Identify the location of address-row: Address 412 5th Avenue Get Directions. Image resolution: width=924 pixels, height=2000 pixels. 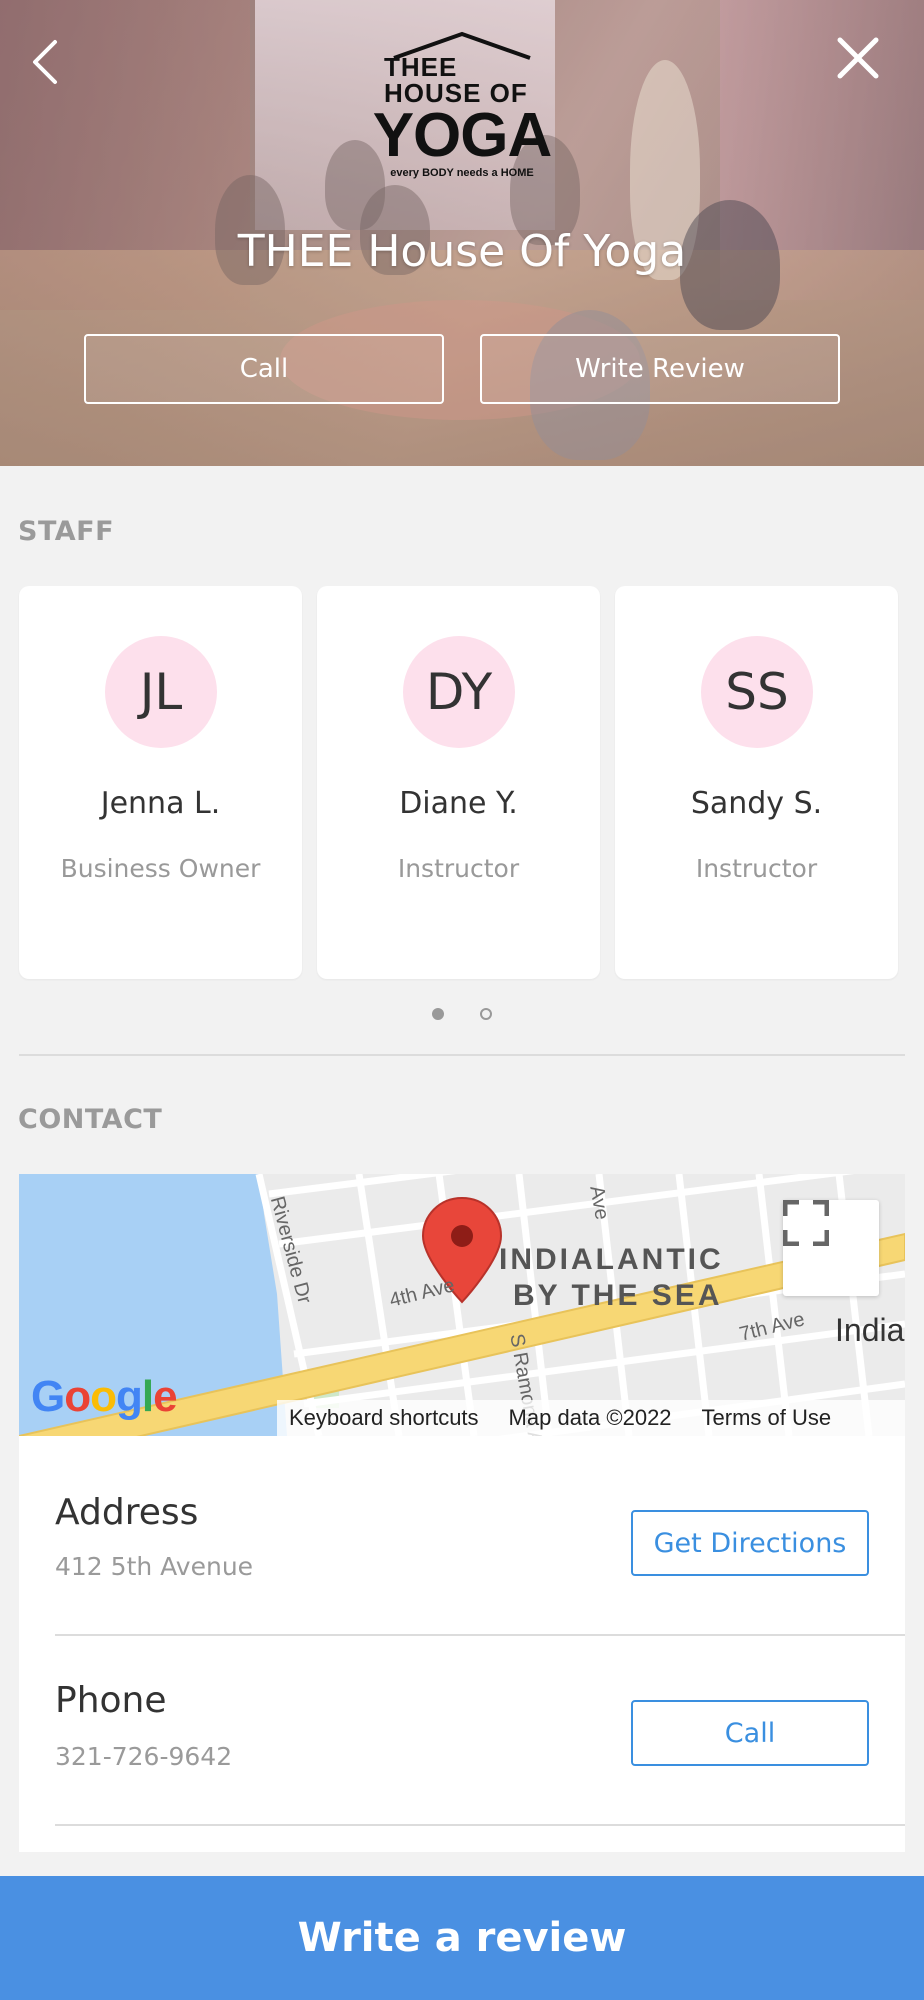
(462, 1531).